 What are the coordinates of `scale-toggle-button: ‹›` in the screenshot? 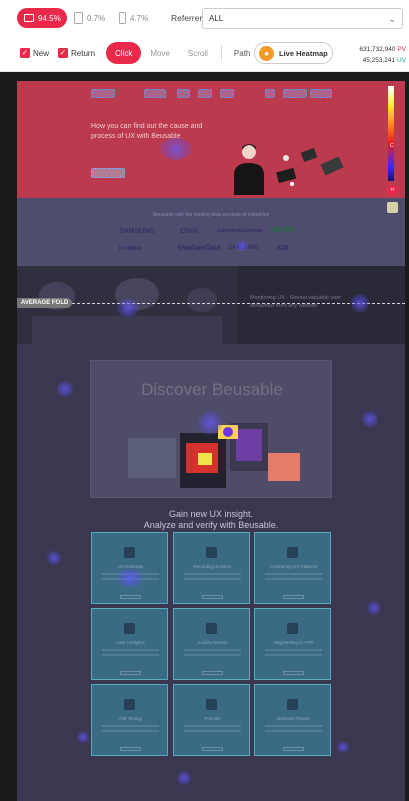 It's located at (392, 190).